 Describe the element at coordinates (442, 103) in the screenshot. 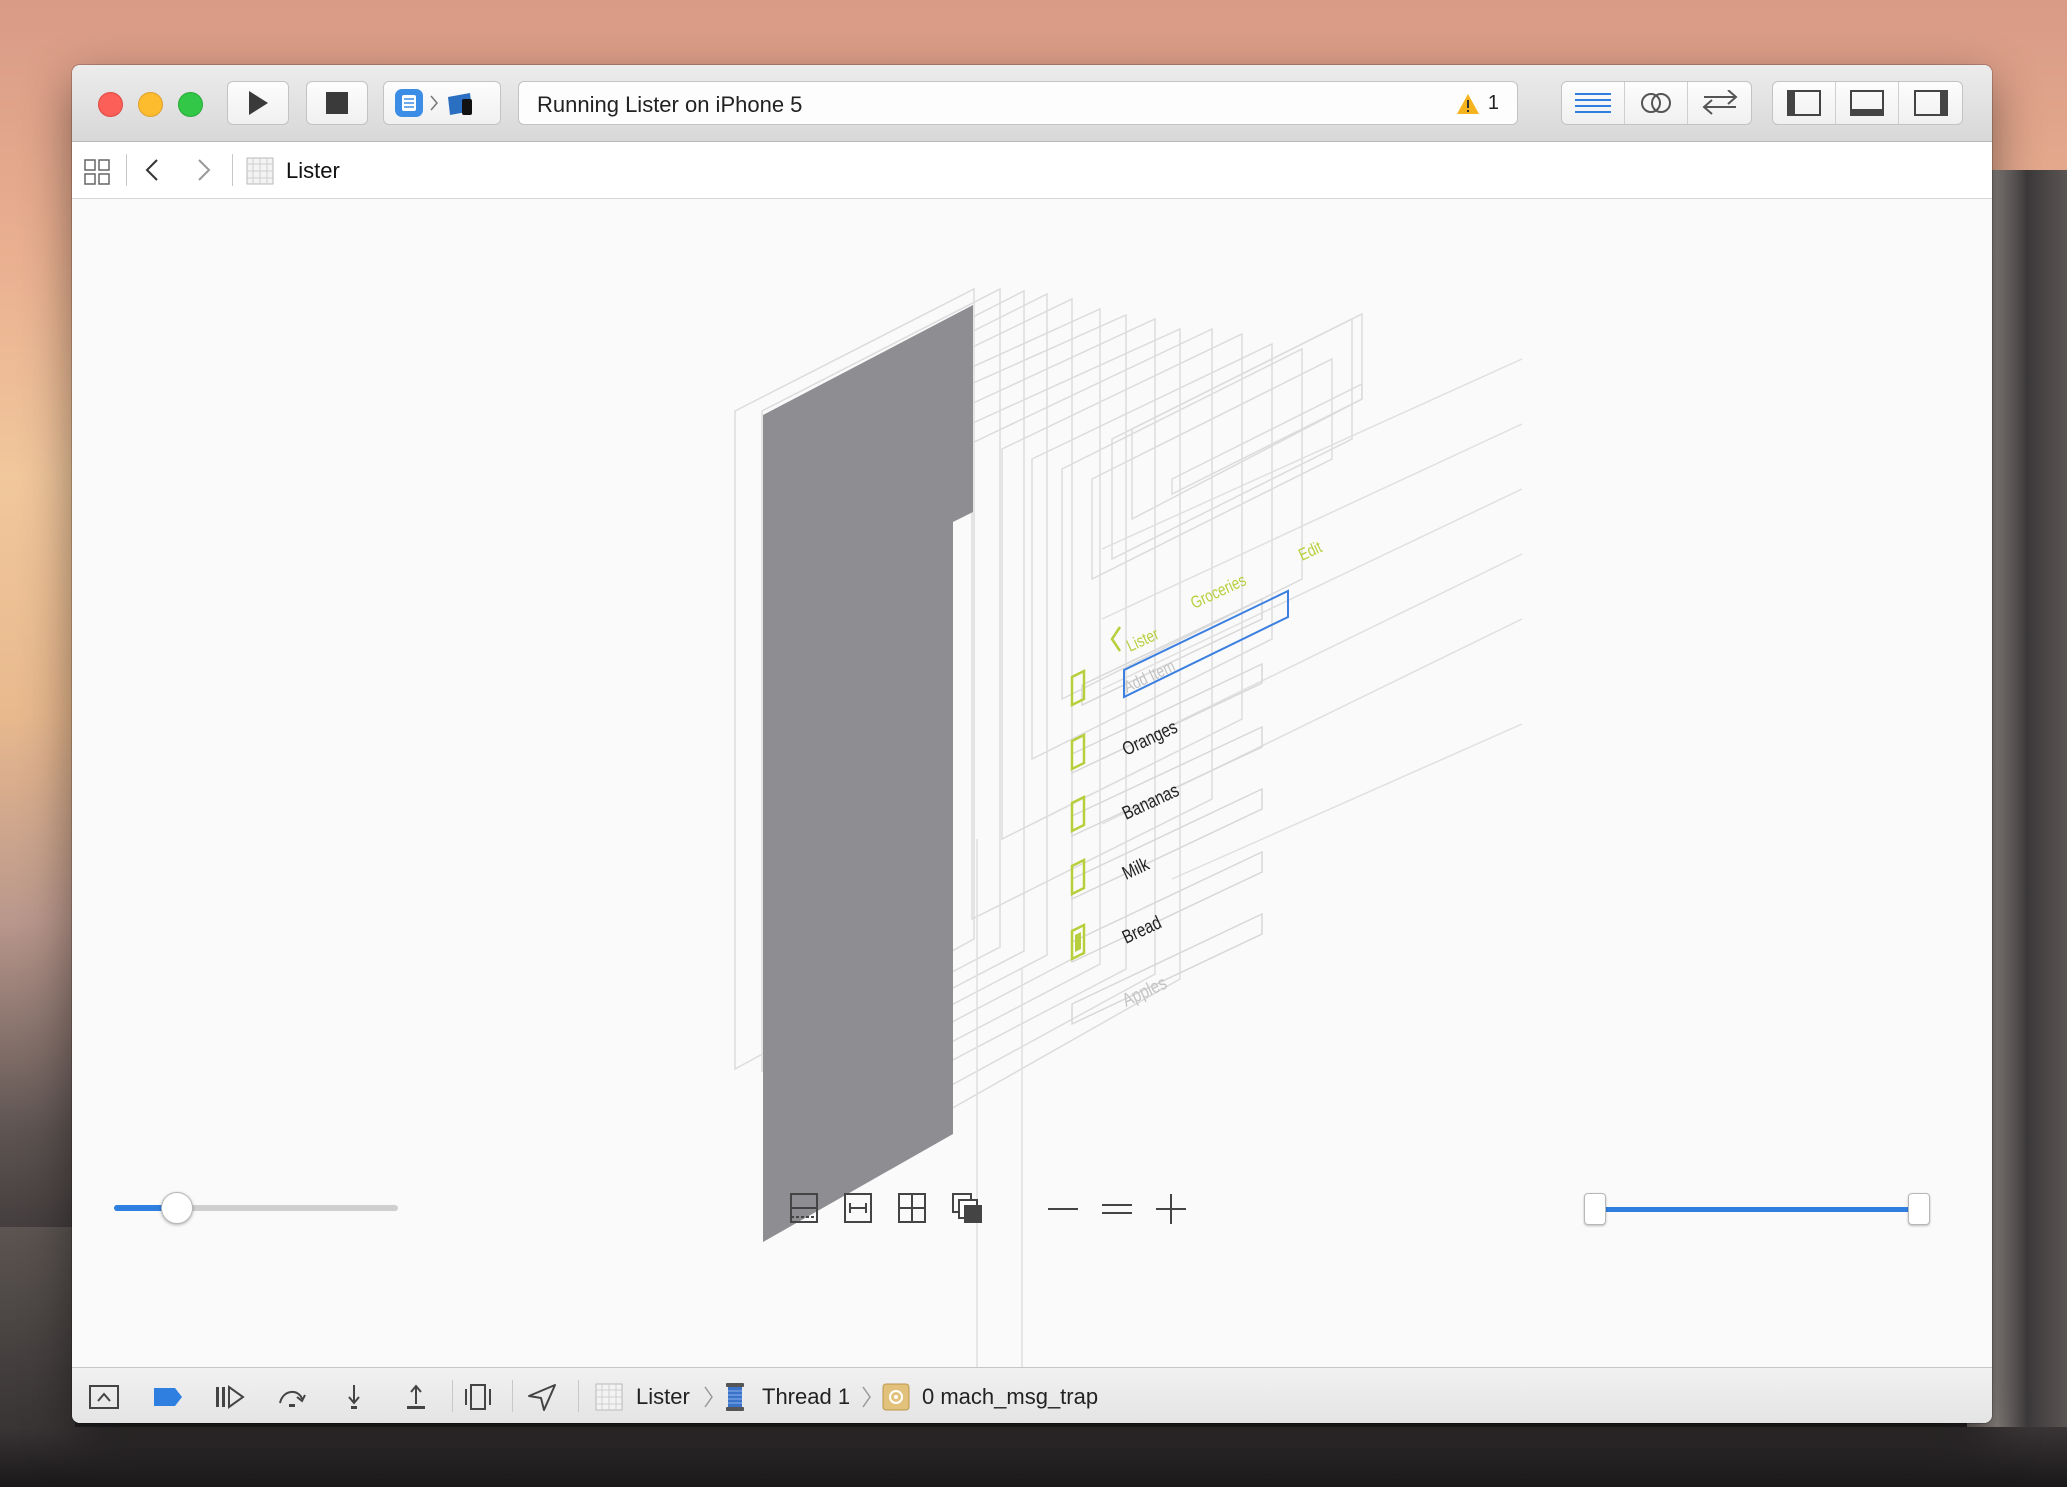

I see `scheme-selector` at that location.